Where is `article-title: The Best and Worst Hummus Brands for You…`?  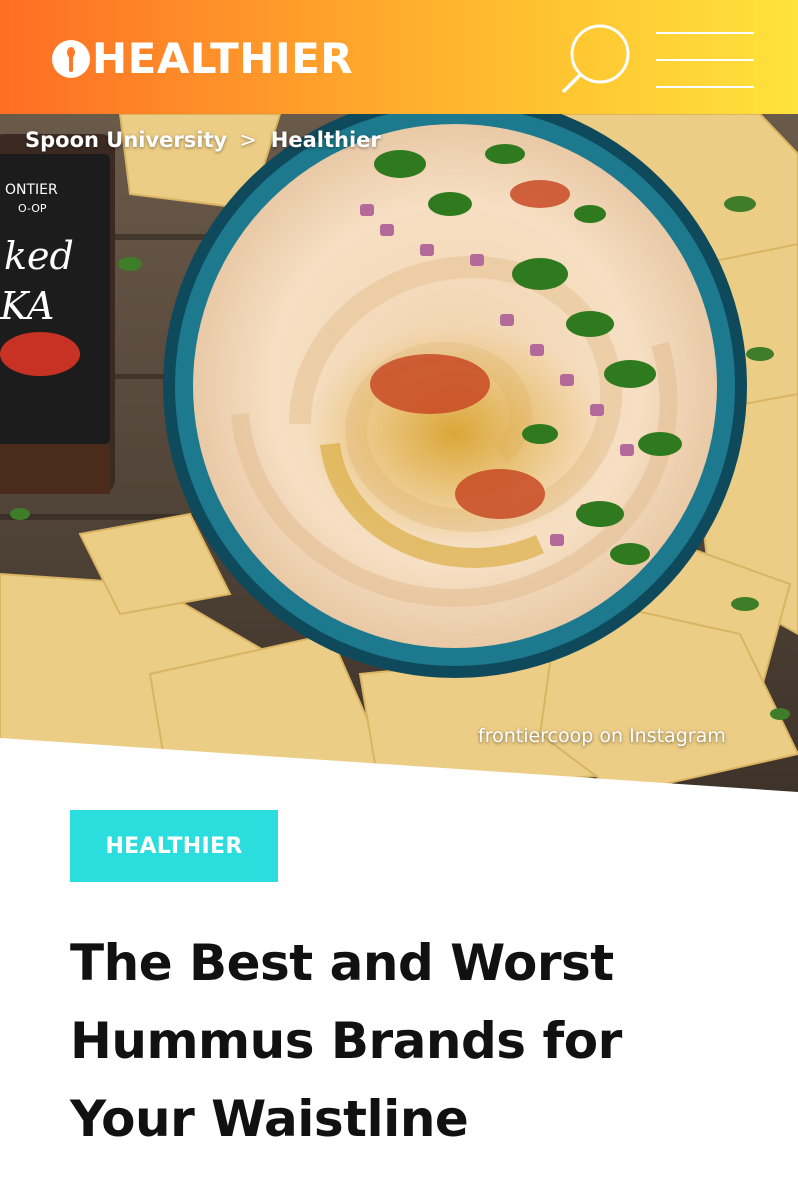
article-title: The Best and Worst Hummus Brands for You… is located at coordinates (346, 1041).